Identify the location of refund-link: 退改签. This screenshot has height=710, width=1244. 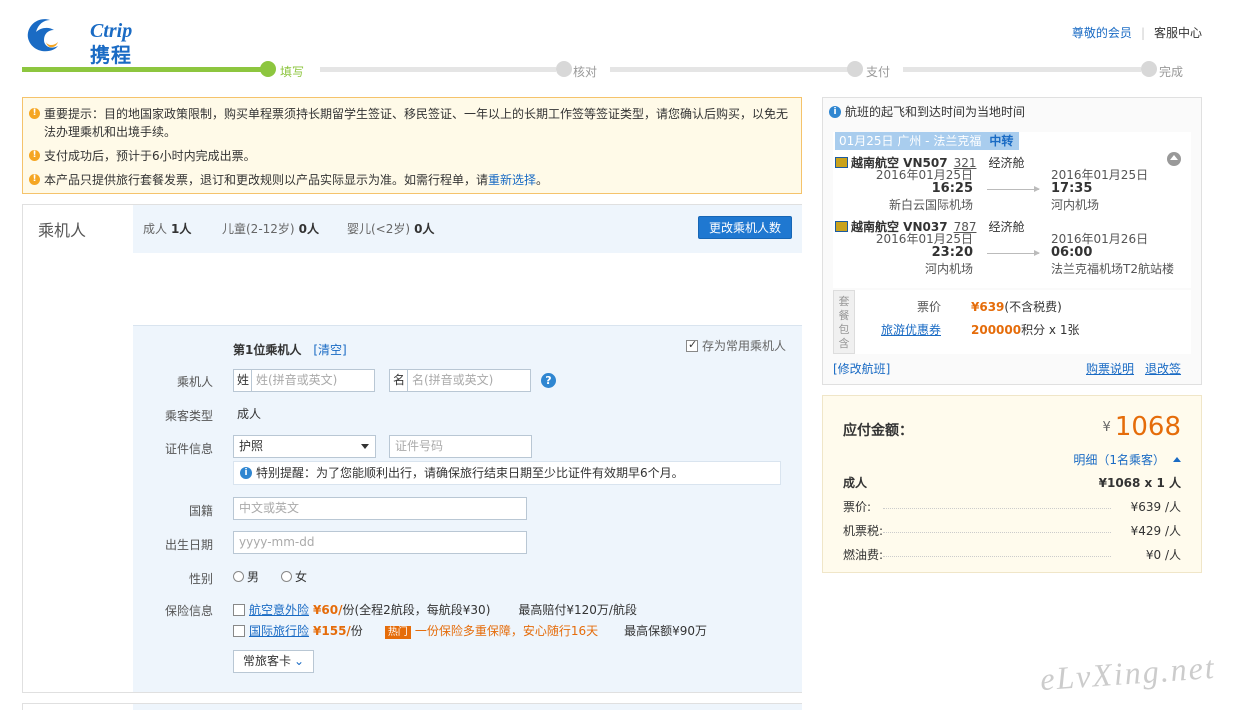
(1163, 368).